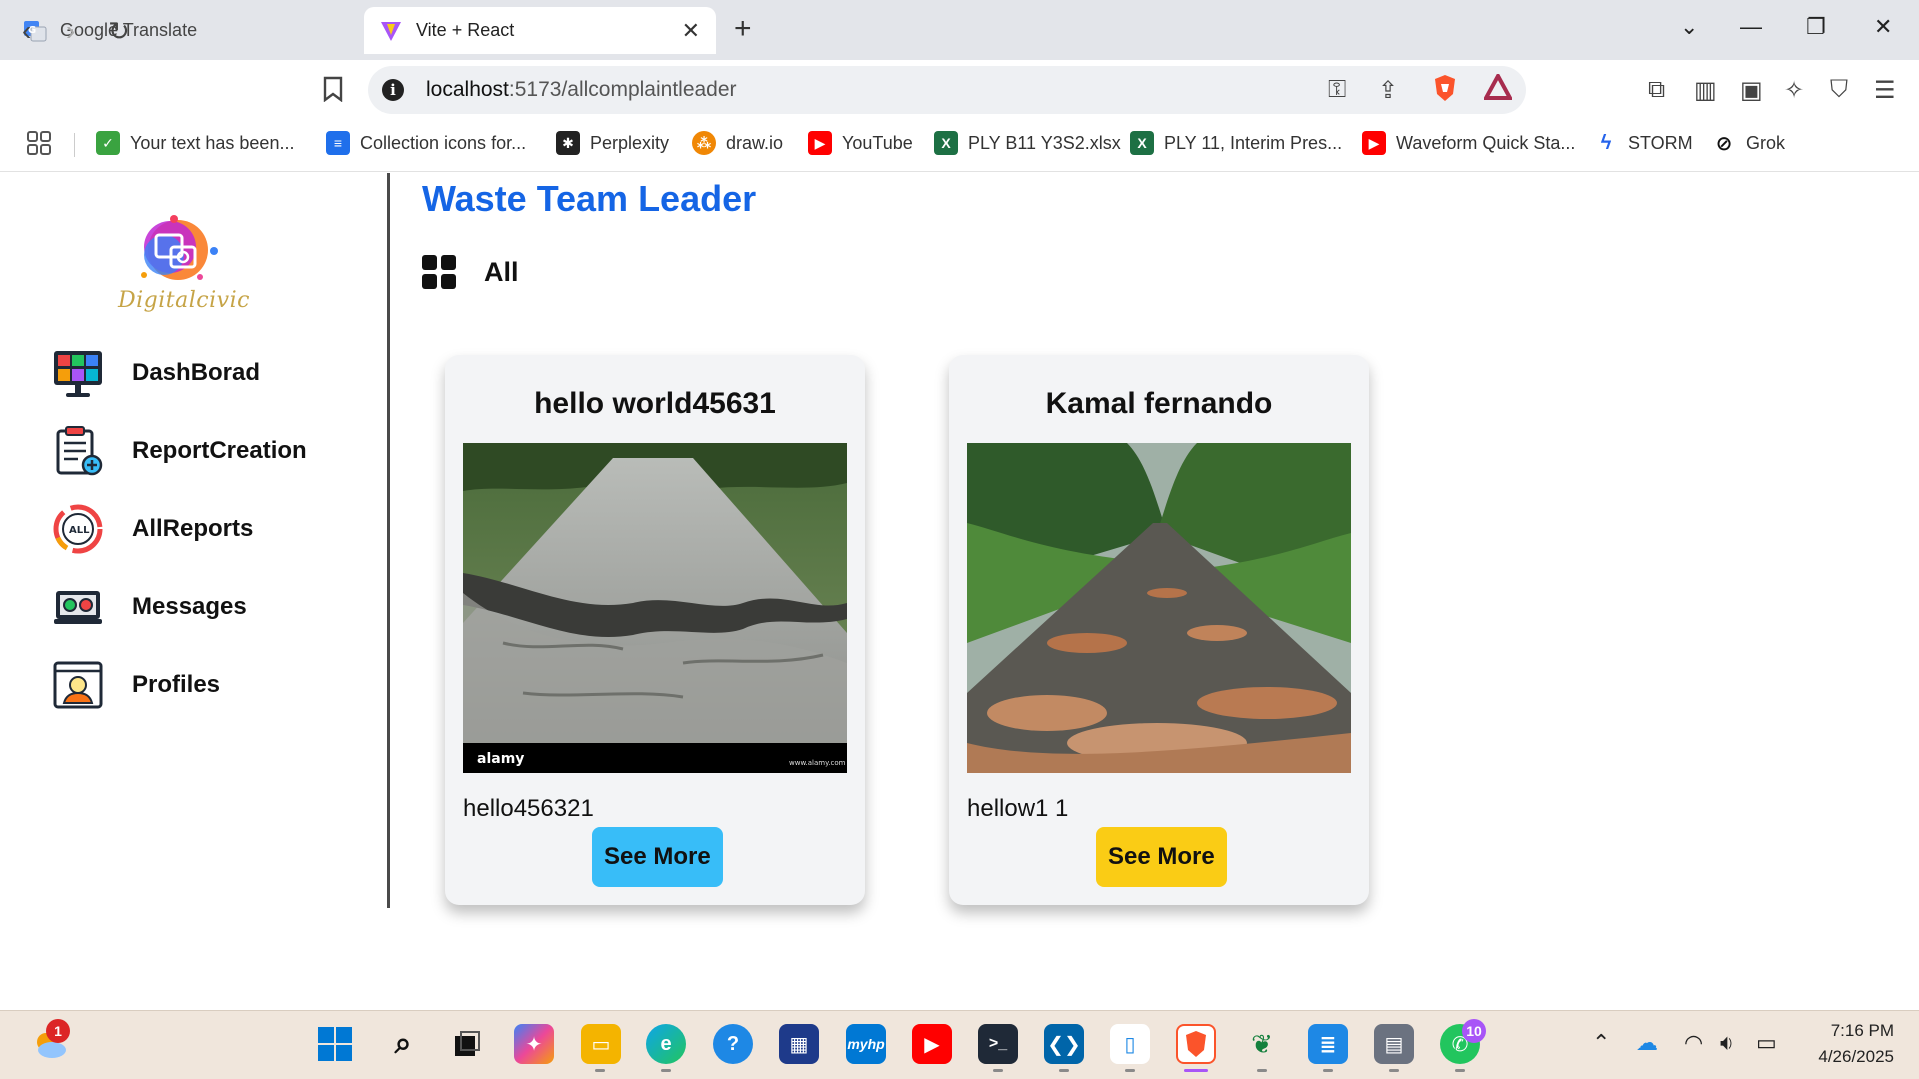  I want to click on card-title: hello world45631, so click(655, 403).